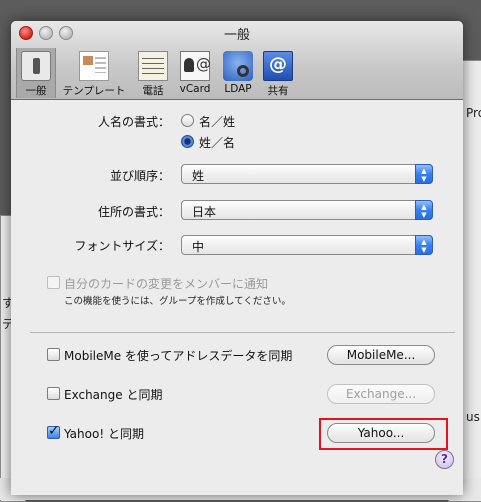  Describe the element at coordinates (307, 174) in the screenshot. I see `sort-order-popup: 姓 ▲ ▼` at that location.